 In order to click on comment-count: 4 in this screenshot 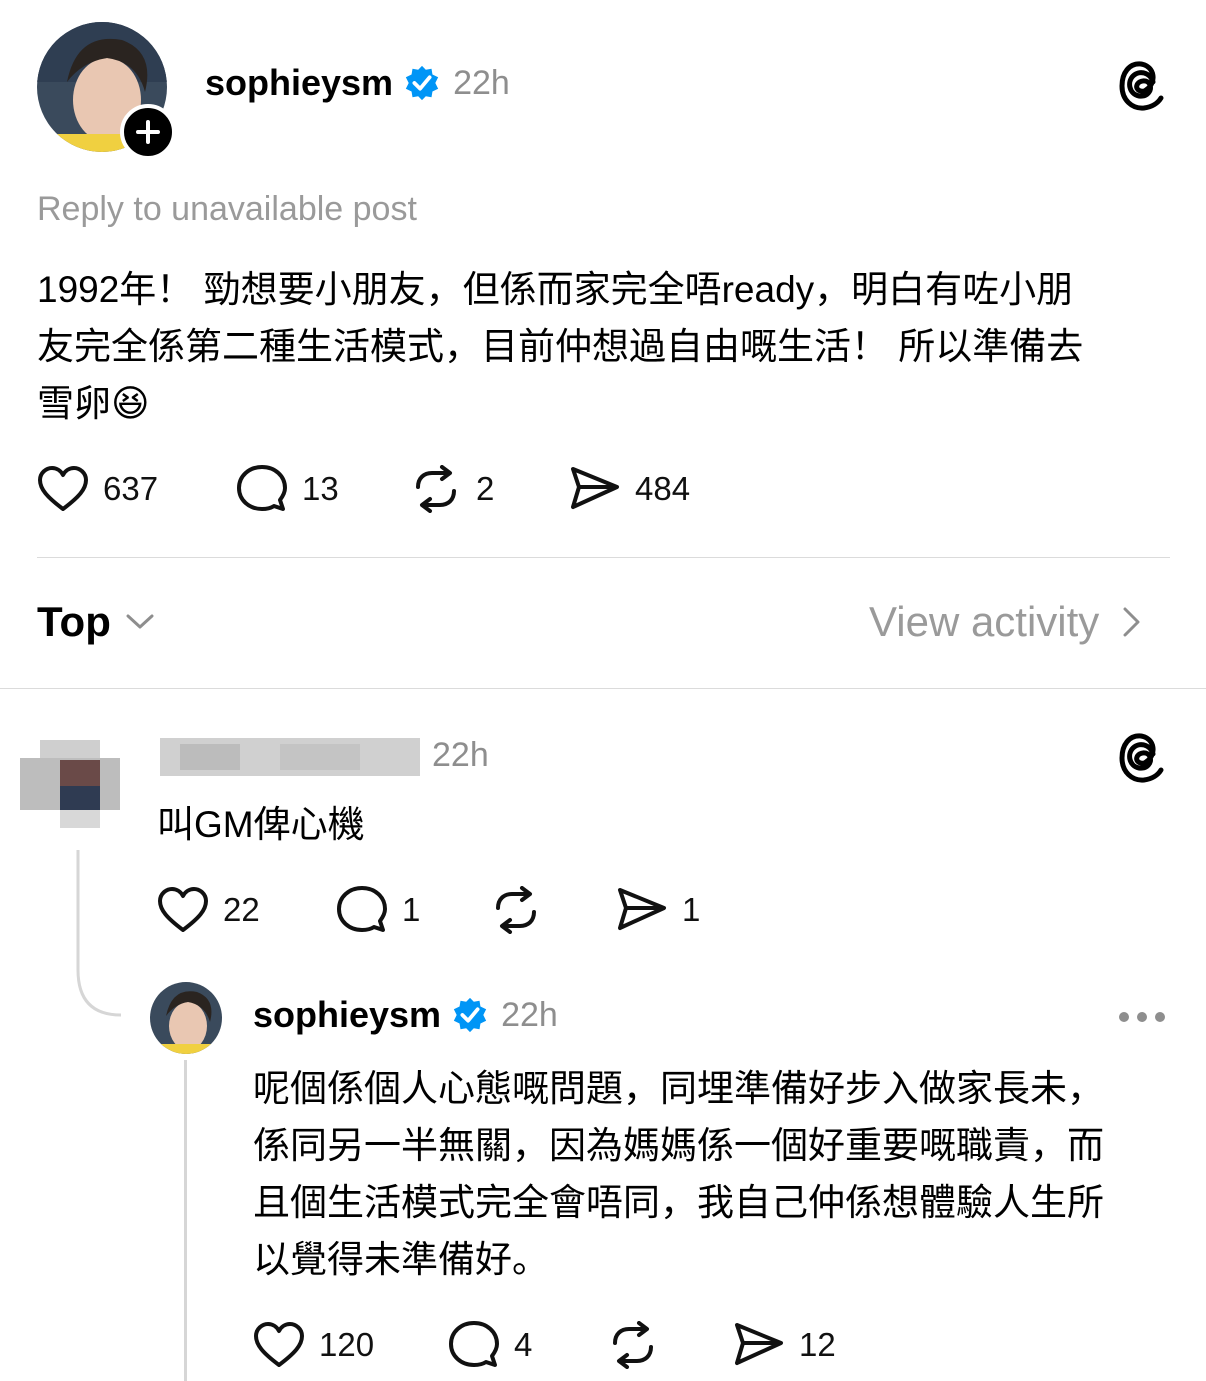, I will do `click(523, 1344)`.